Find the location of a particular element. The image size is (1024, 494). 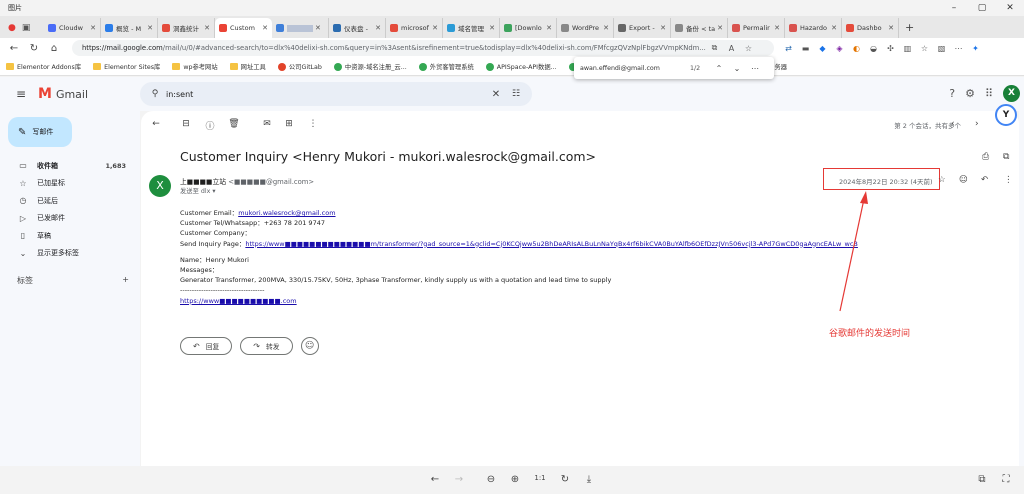

zoom-out-icon: ⊖ is located at coordinates (491, 479).